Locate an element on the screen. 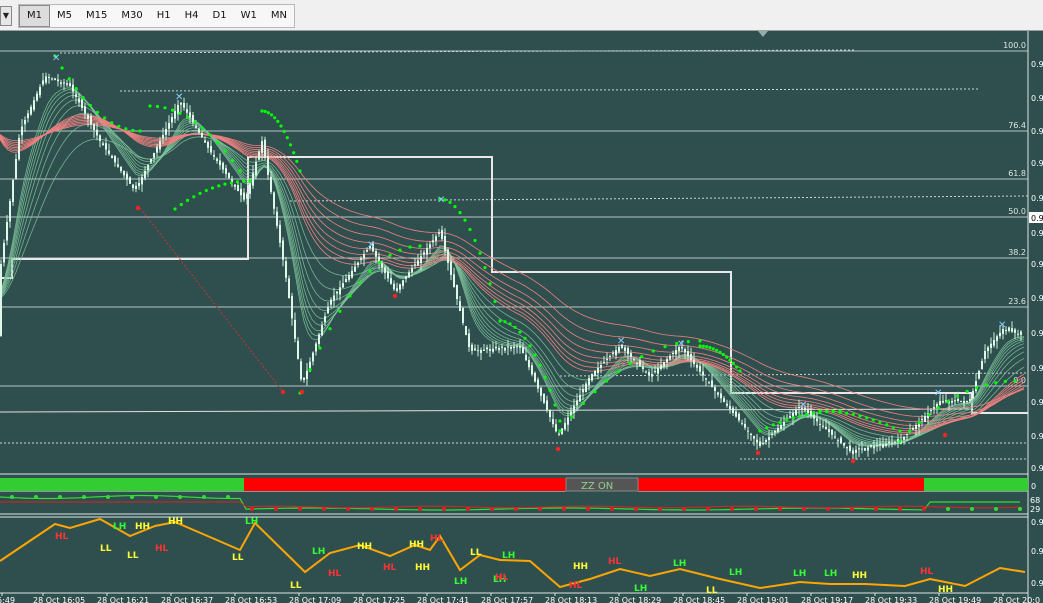 The width and height of the screenshot is (1043, 603). swing-label: LL is located at coordinates (238, 558).